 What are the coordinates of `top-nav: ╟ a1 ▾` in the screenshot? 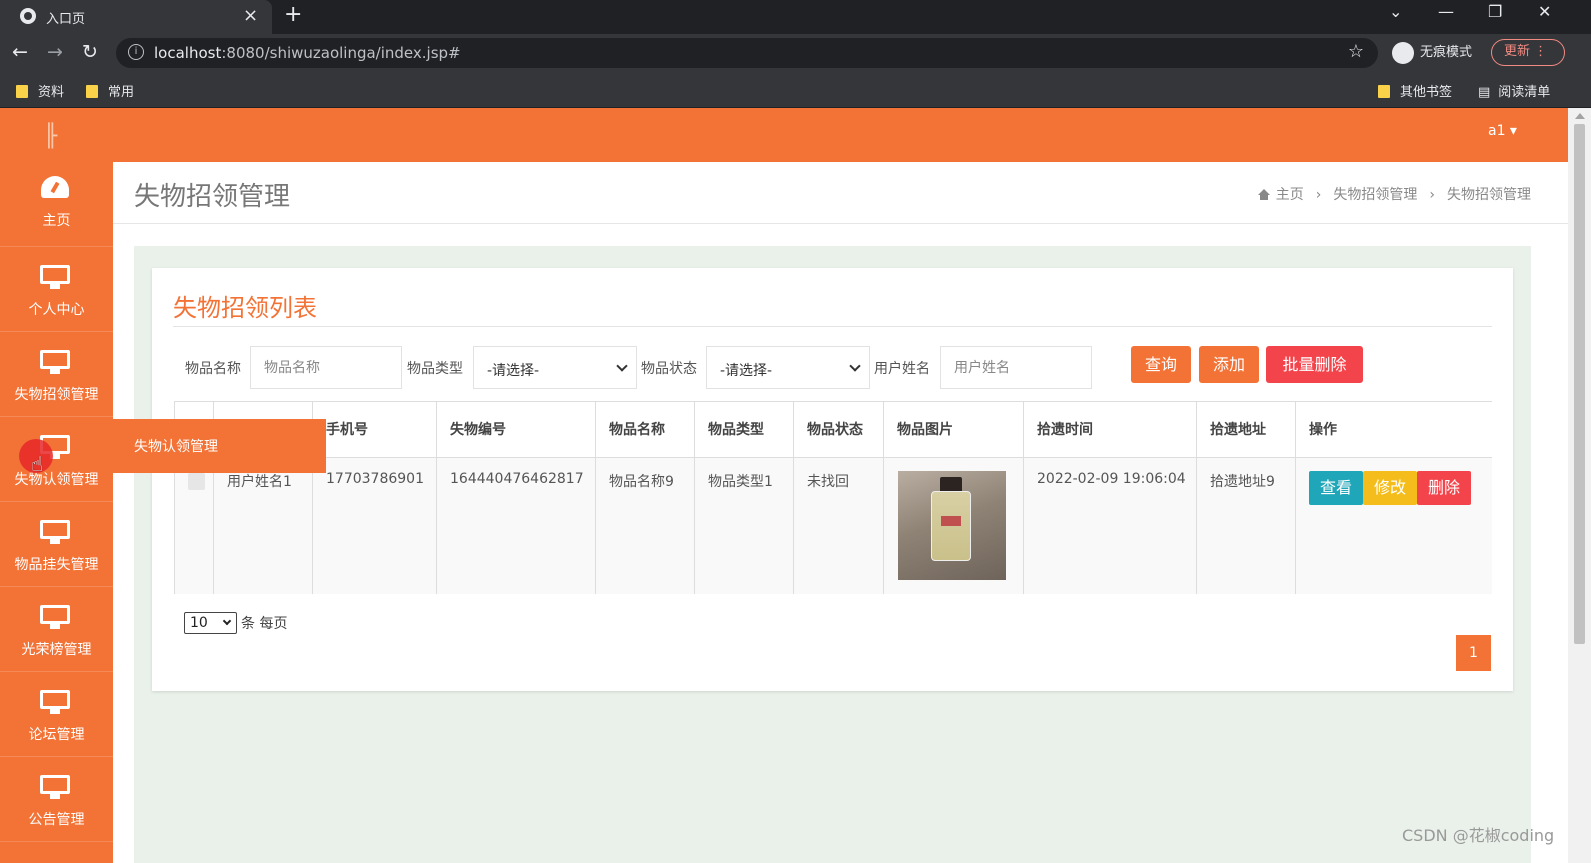 It's located at (784, 135).